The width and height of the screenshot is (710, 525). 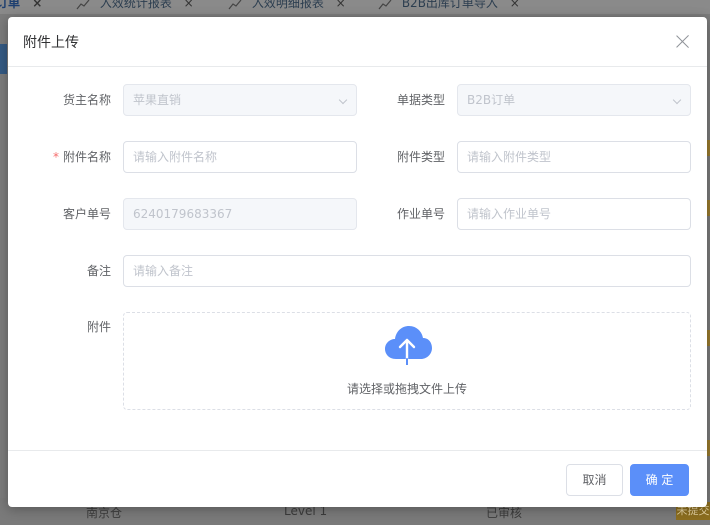 I want to click on remark-input, so click(x=407, y=271).